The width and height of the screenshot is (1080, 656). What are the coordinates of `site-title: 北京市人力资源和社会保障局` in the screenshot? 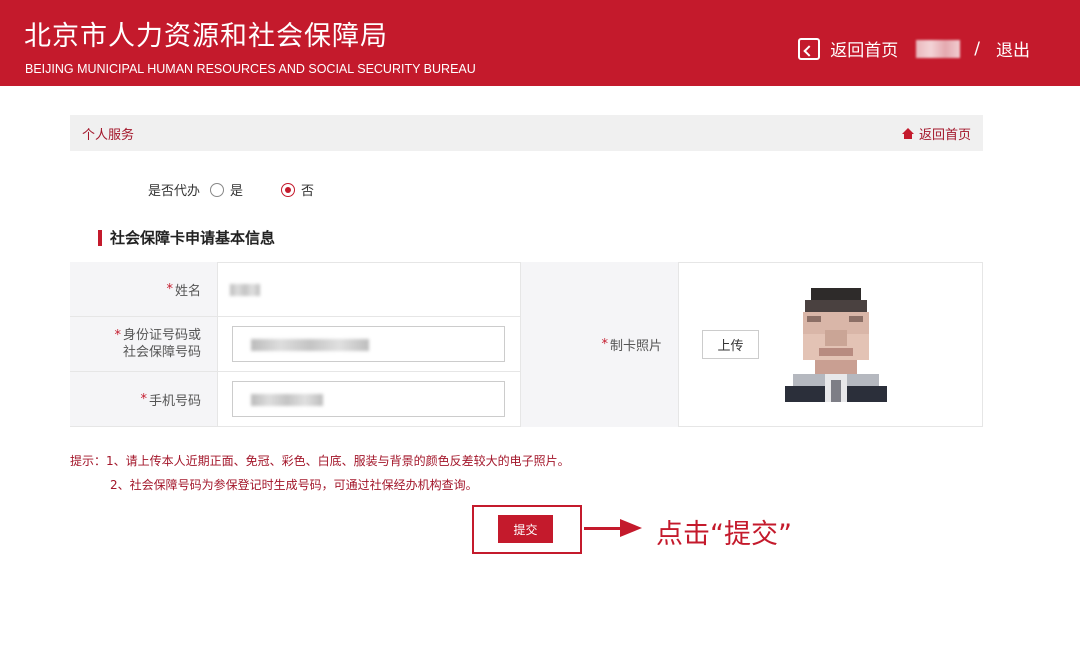 It's located at (206, 36).